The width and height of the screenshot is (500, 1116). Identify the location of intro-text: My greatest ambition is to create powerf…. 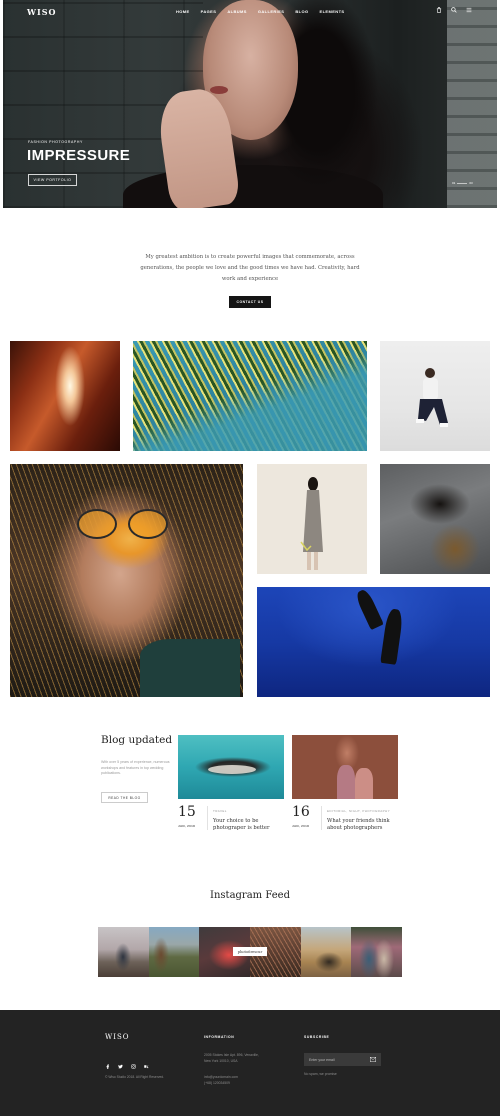
(250, 268).